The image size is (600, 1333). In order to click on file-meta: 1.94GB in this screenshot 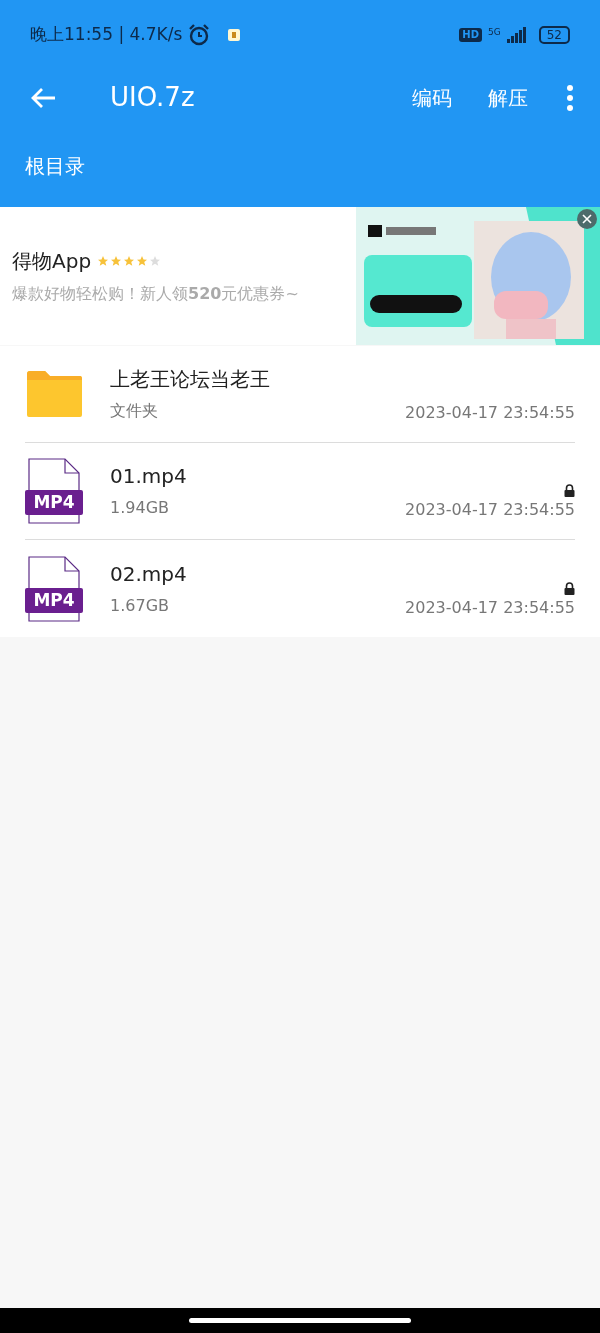, I will do `click(140, 508)`.